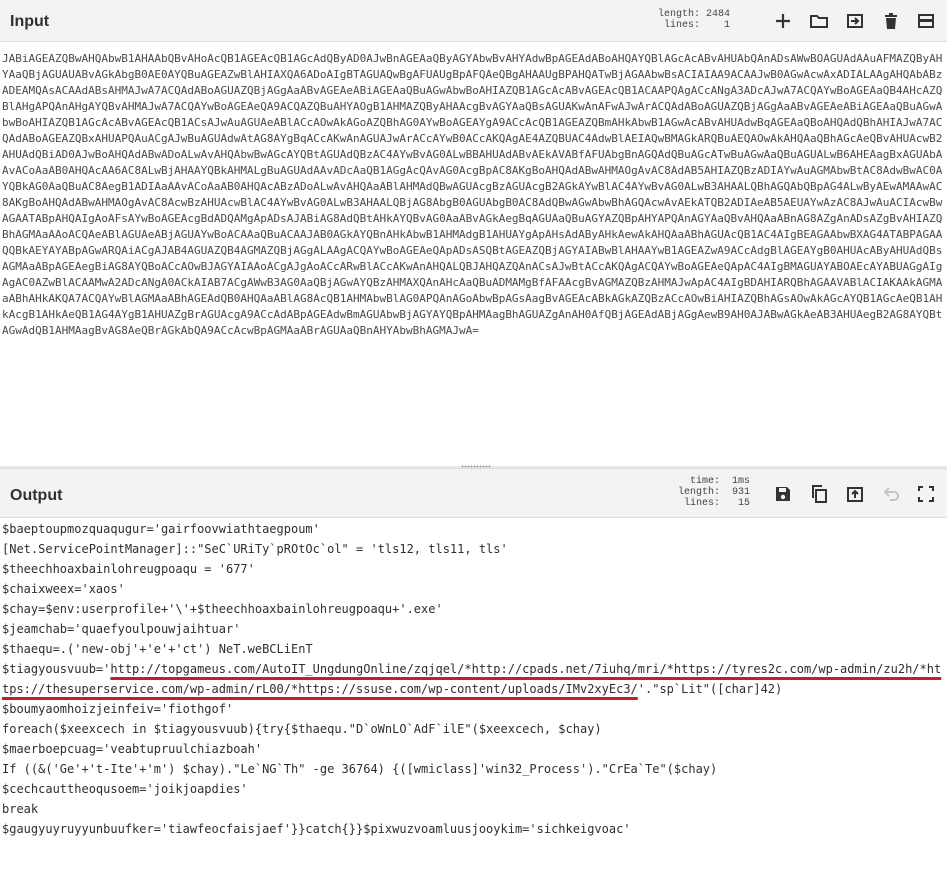 This screenshot has width=947, height=870. Describe the element at coordinates (740, 492) in the screenshot. I see `output-length-value: 931` at that location.